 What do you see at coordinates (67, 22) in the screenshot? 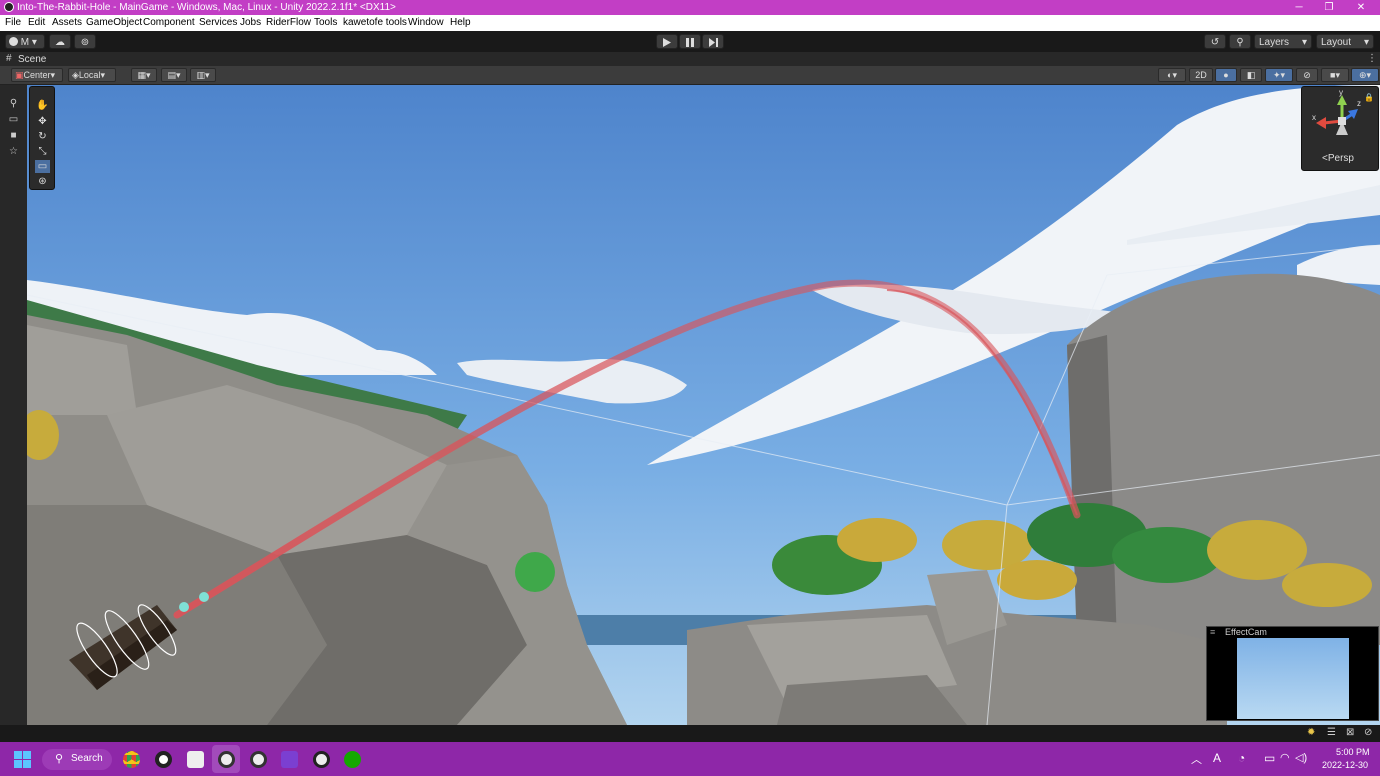
I see `menu-assets: Assets` at bounding box center [67, 22].